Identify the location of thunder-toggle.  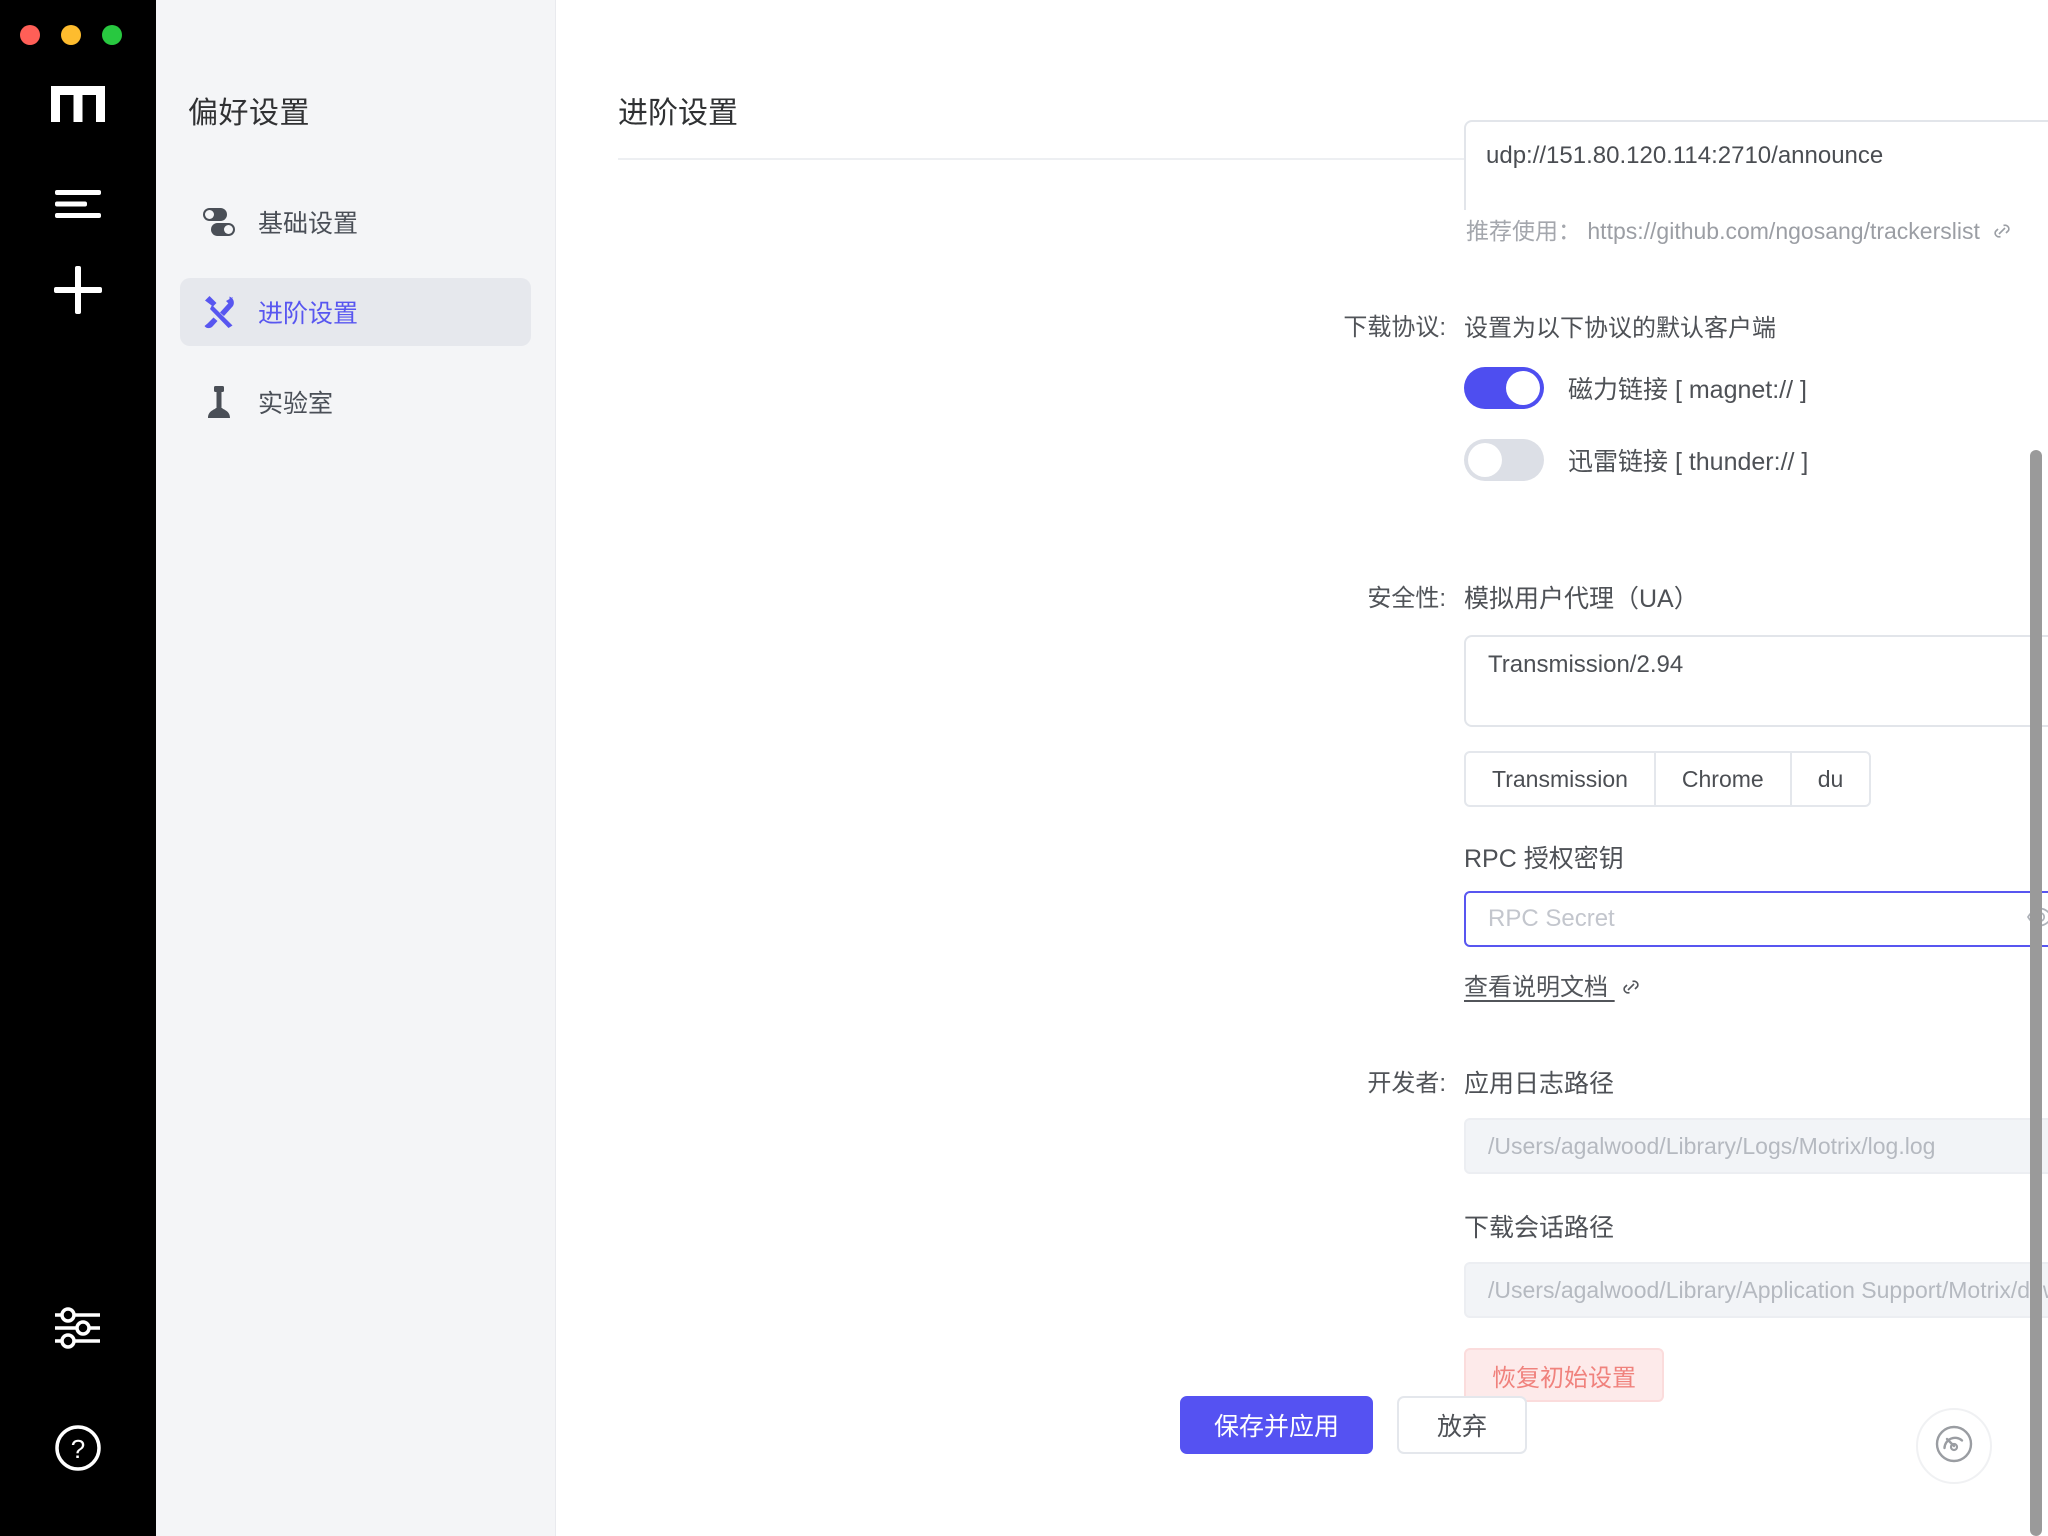
(1504, 460).